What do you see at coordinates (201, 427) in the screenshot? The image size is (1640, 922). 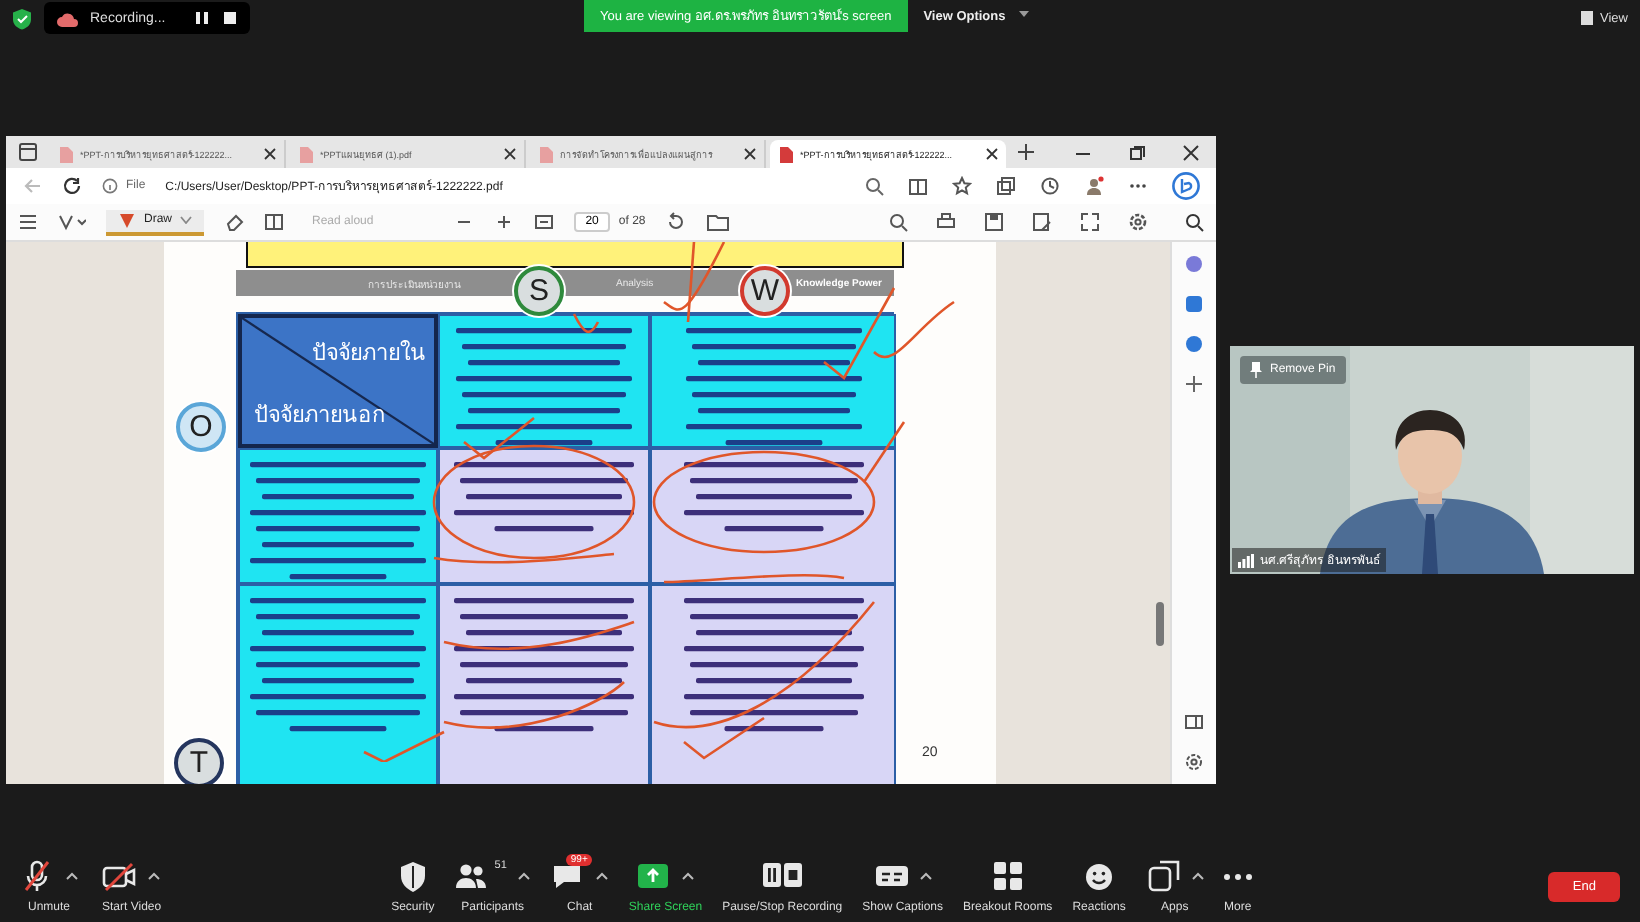 I see `letter-badge: O` at bounding box center [201, 427].